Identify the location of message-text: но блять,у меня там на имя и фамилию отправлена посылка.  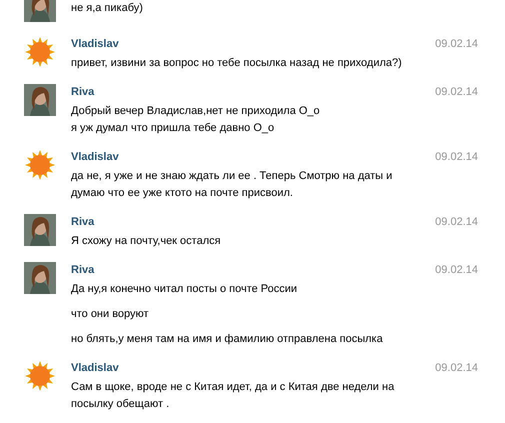
(227, 339).